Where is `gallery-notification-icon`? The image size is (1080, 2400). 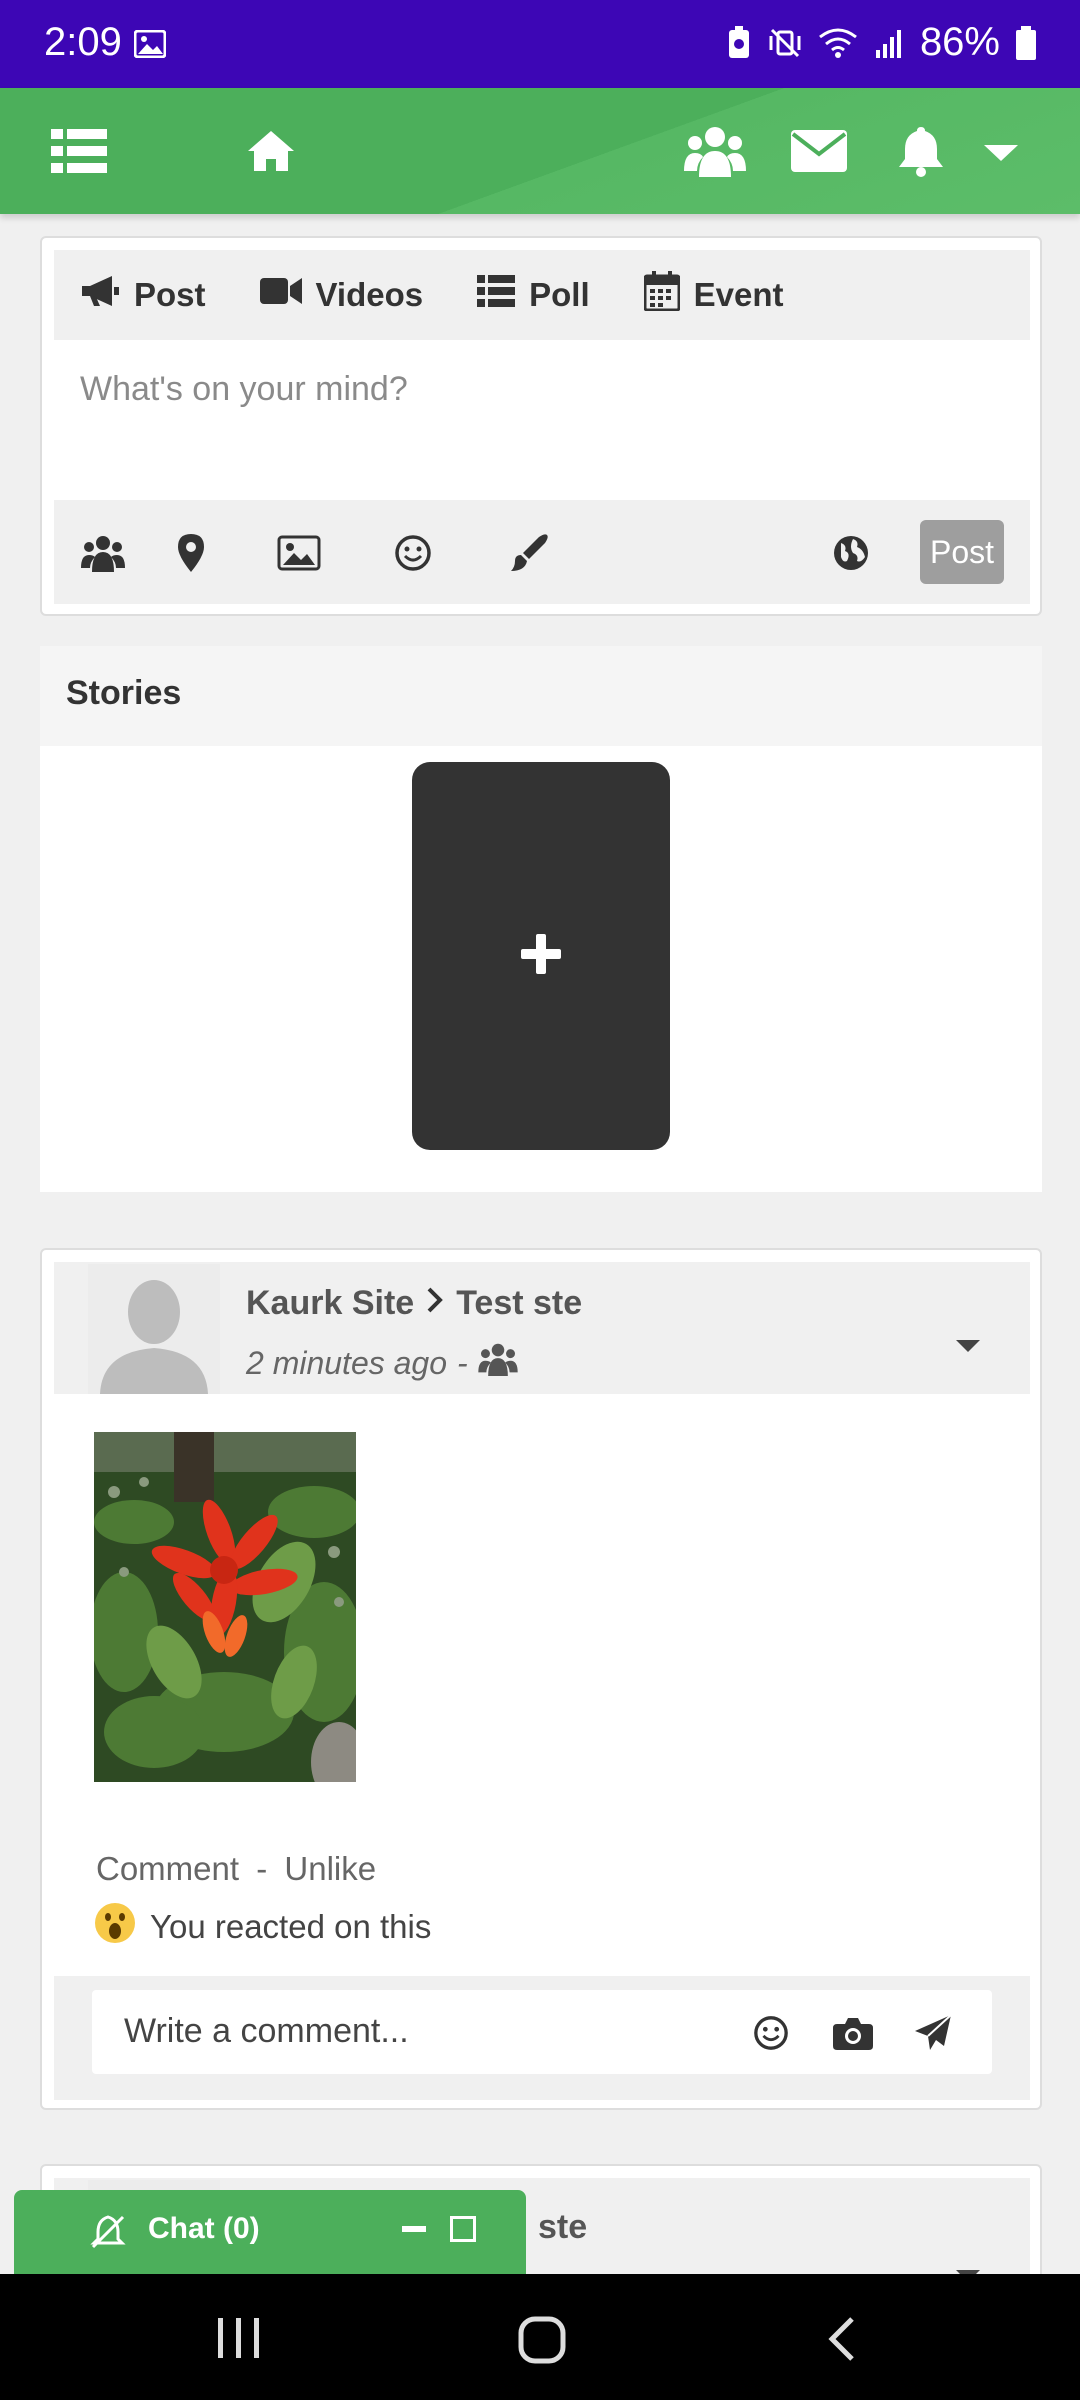 gallery-notification-icon is located at coordinates (150, 46).